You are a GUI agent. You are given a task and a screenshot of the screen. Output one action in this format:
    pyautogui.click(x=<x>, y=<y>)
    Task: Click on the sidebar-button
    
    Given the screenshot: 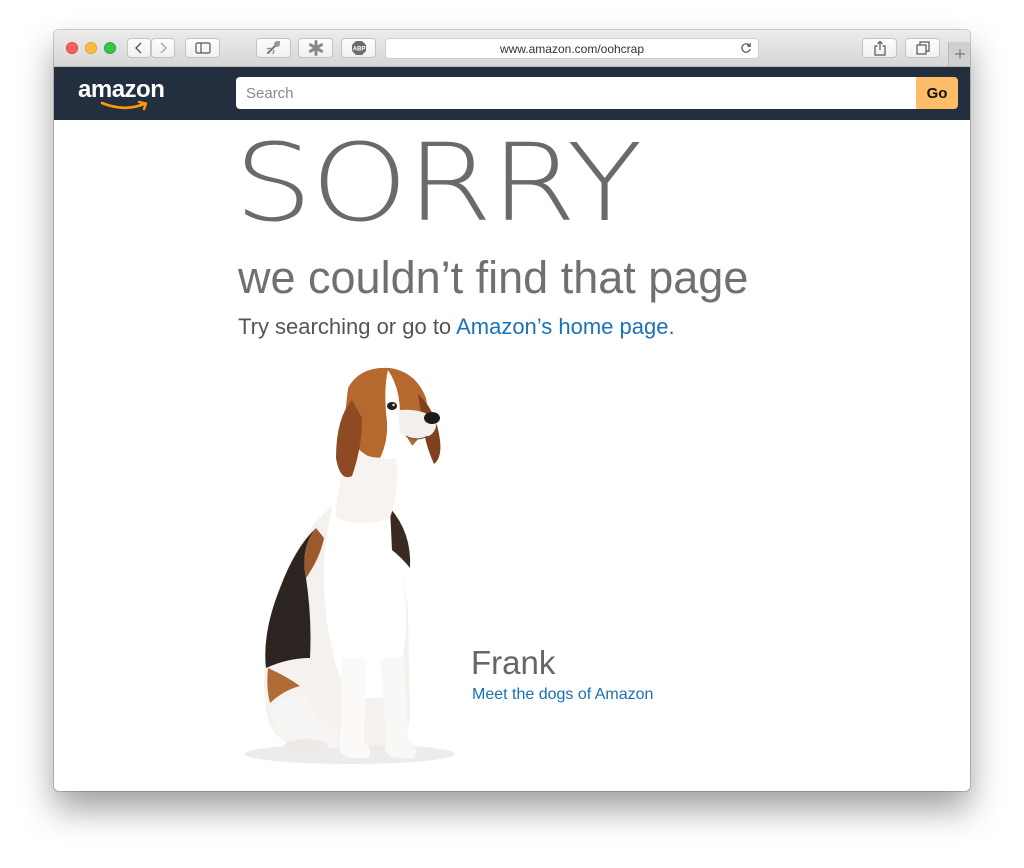 What is the action you would take?
    pyautogui.click(x=202, y=48)
    